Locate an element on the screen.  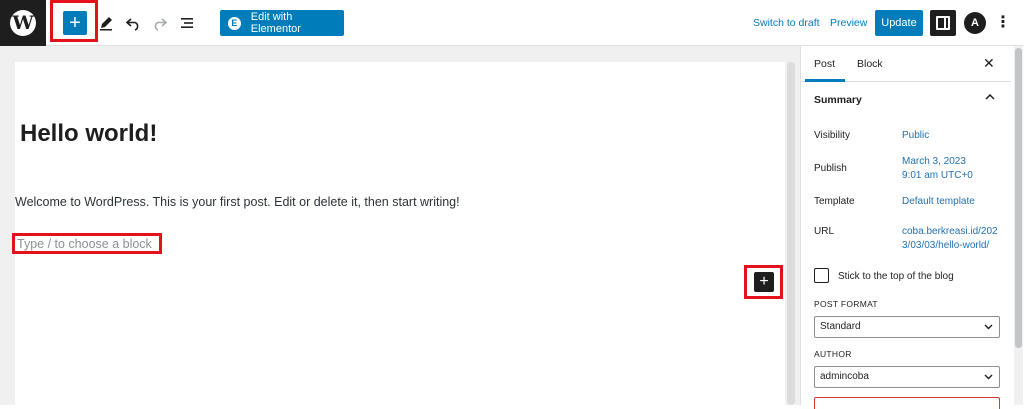
visibility-value: Public is located at coordinates (915, 135).